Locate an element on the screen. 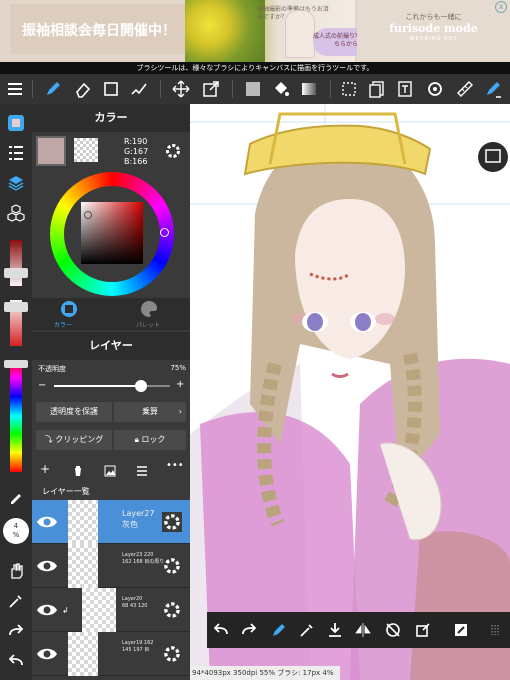 This screenshot has width=510, height=680. color-circle-tab-icon is located at coordinates (71, 309).